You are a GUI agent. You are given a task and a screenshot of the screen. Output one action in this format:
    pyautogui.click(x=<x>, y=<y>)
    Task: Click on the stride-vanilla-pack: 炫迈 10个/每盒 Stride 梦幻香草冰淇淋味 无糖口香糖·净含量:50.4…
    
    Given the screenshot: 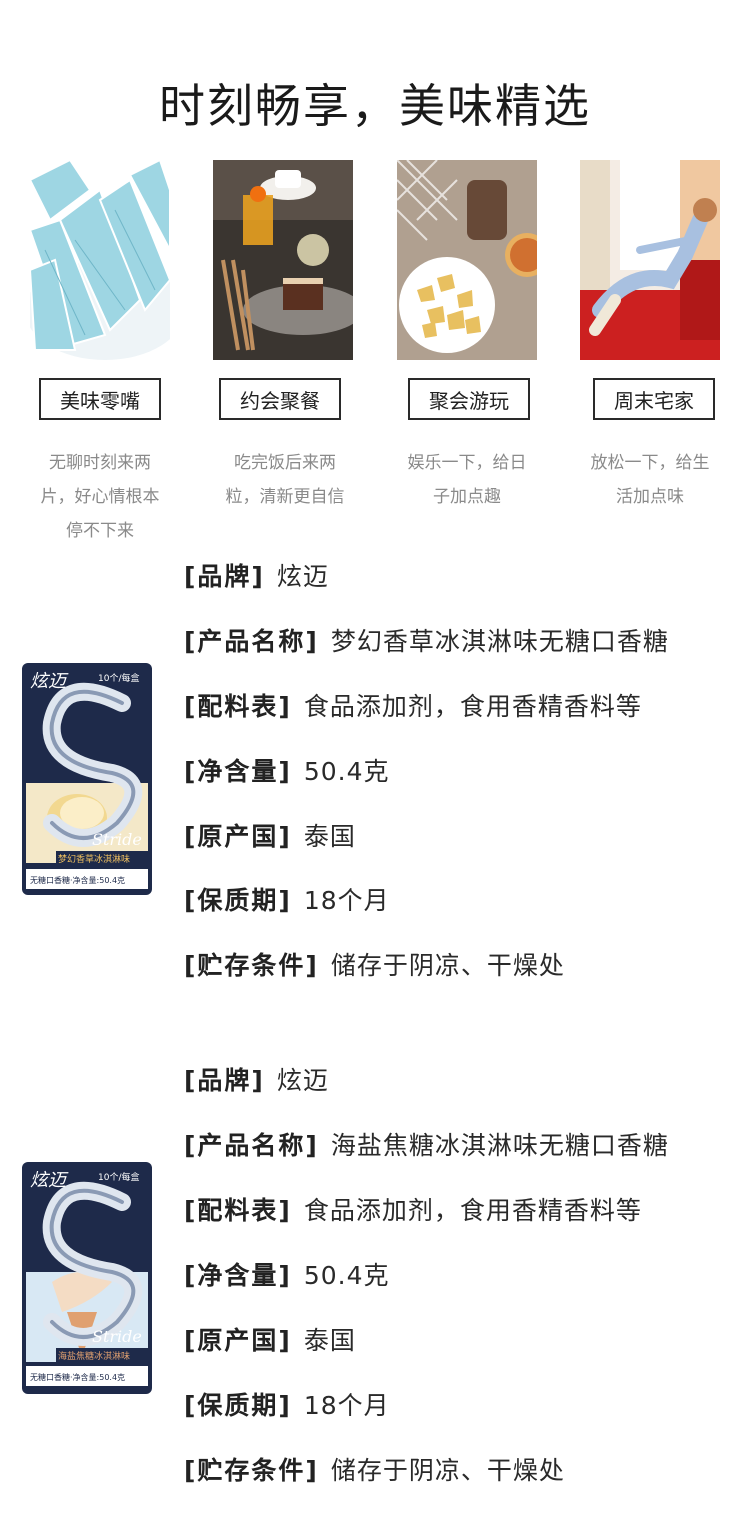 What is the action you would take?
    pyautogui.click(x=87, y=779)
    